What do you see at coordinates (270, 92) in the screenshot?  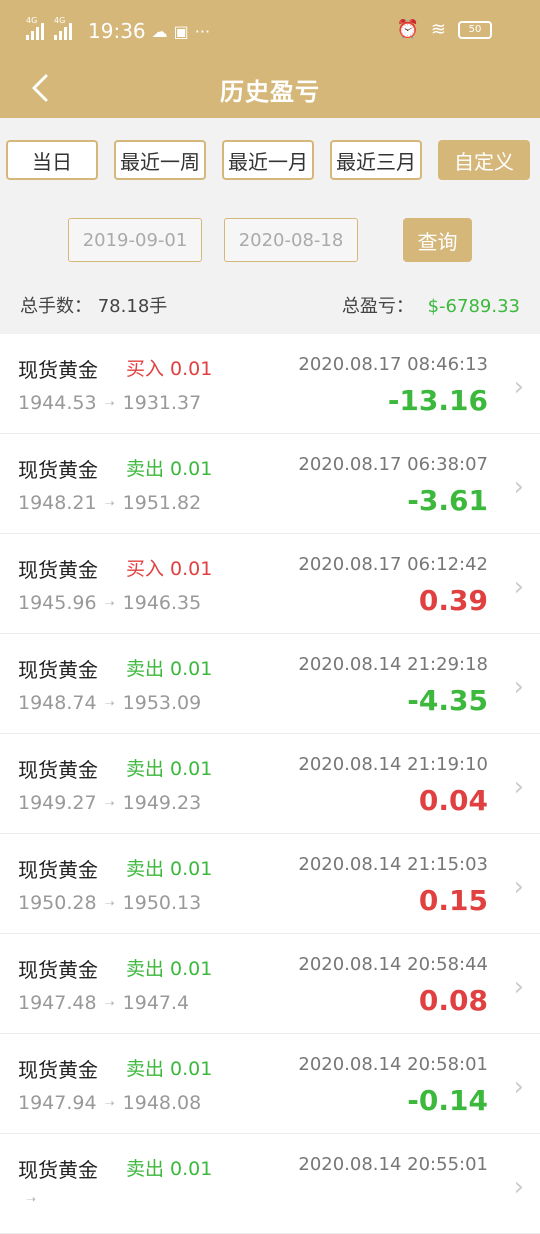 I see `page-title: 历史盈亏` at bounding box center [270, 92].